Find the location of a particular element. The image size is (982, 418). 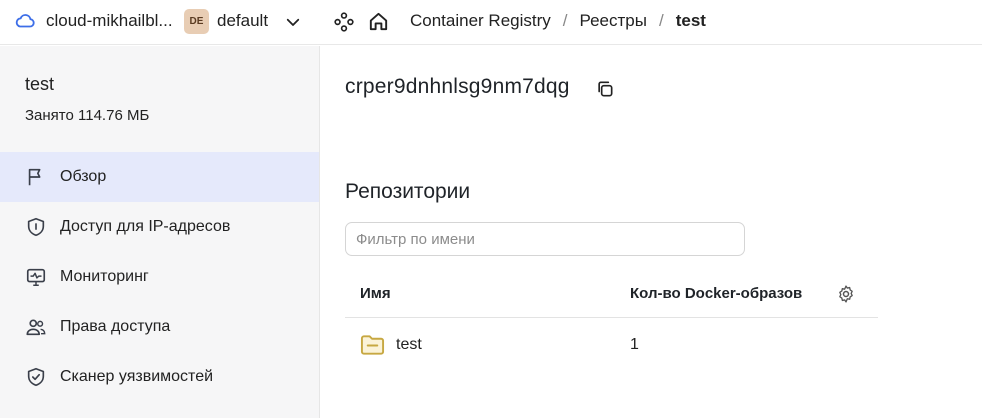

users-icon is located at coordinates (36, 327).